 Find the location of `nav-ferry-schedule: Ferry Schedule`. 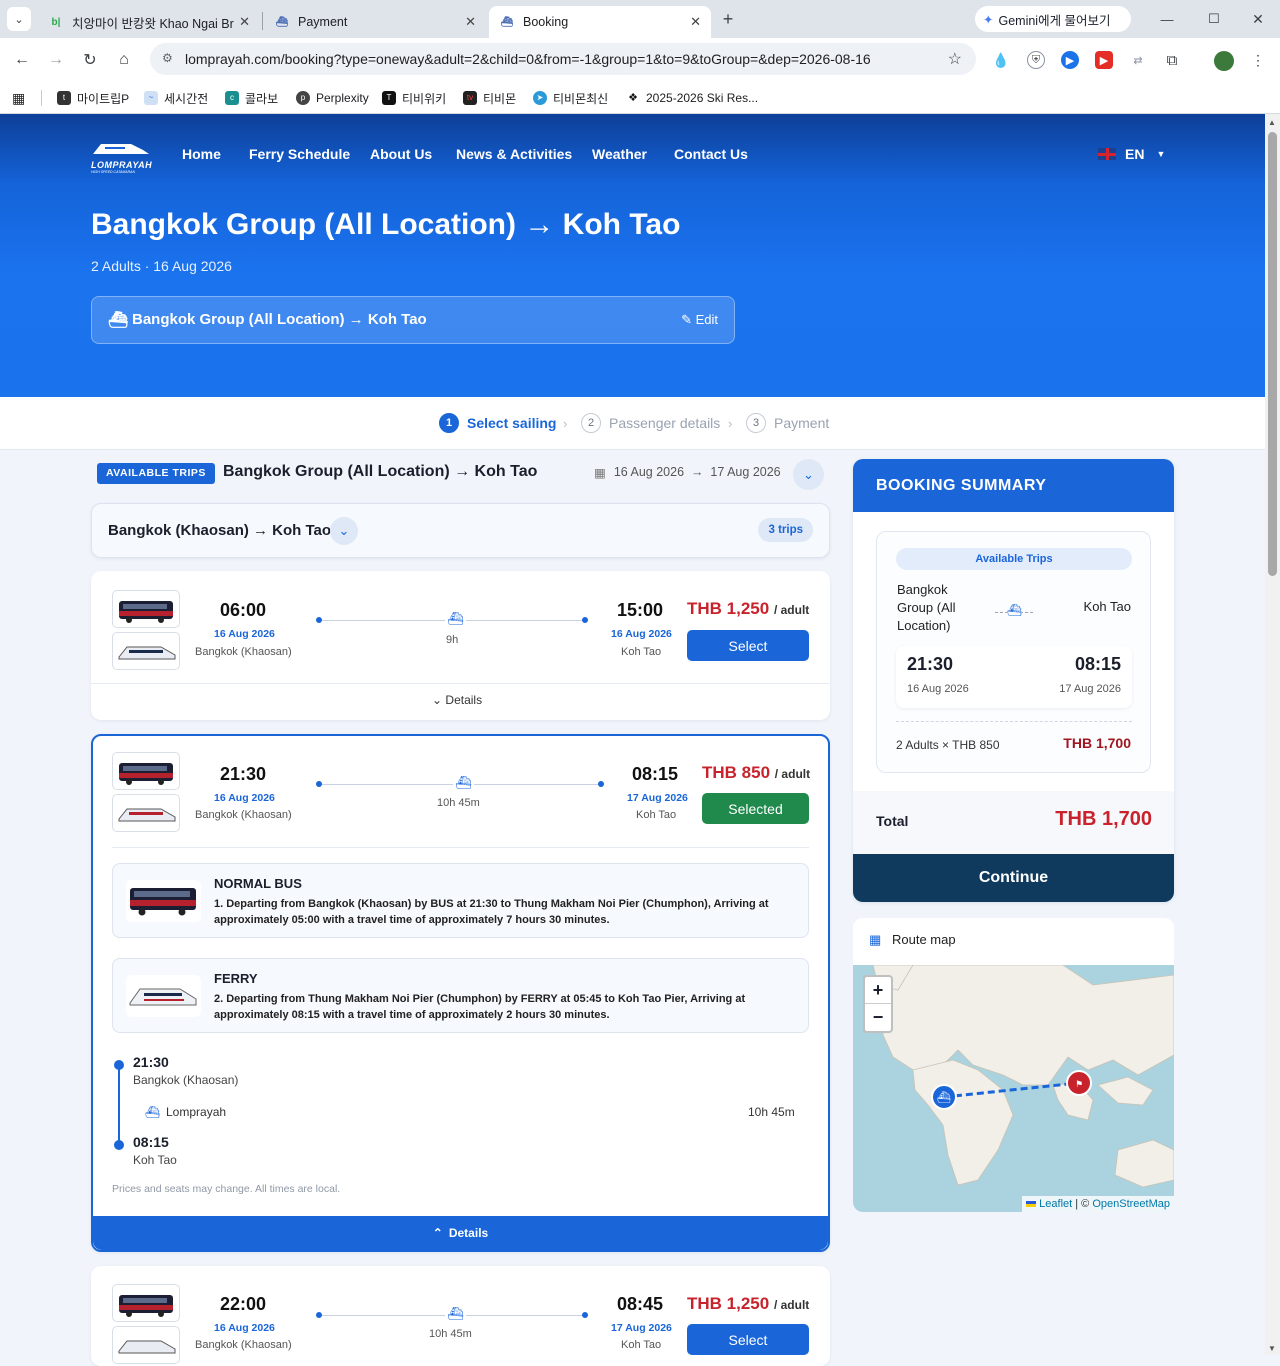

nav-ferry-schedule: Ferry Schedule is located at coordinates (299, 154).